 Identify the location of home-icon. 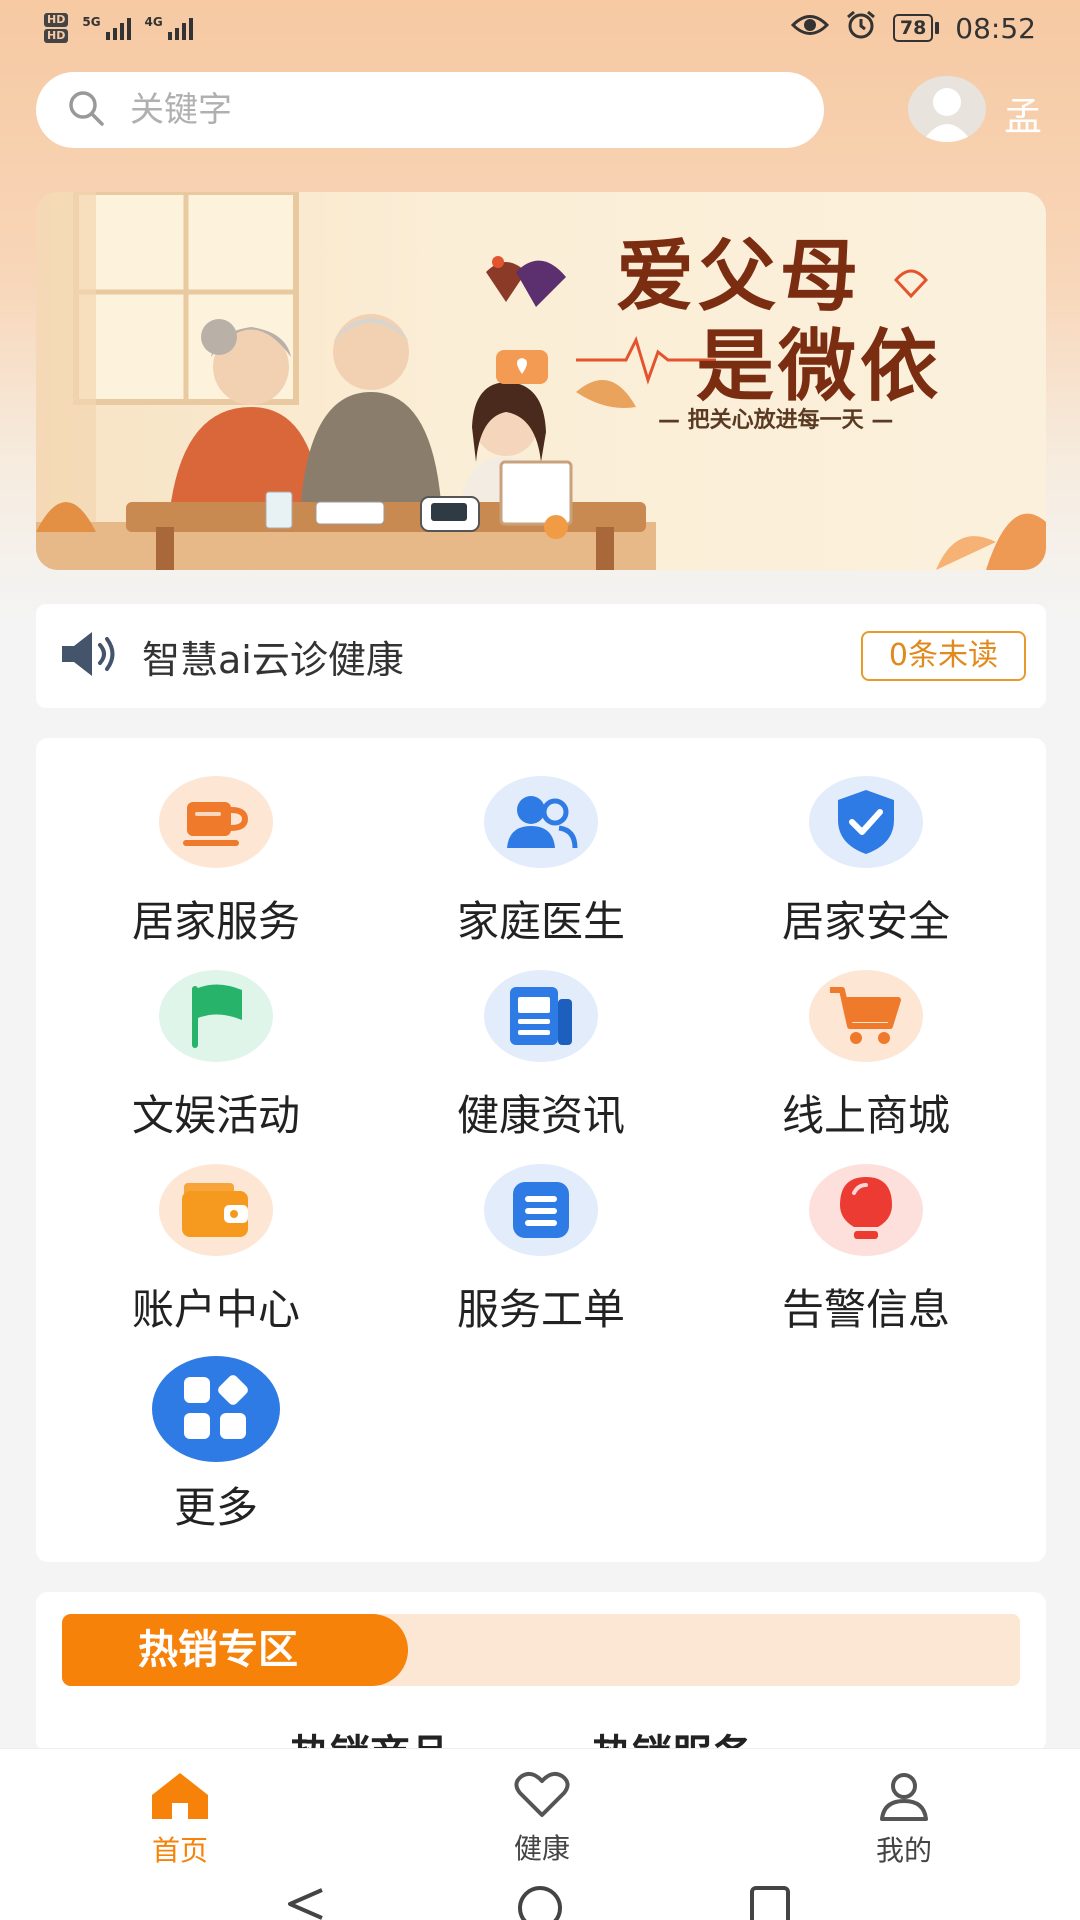
(180, 1799).